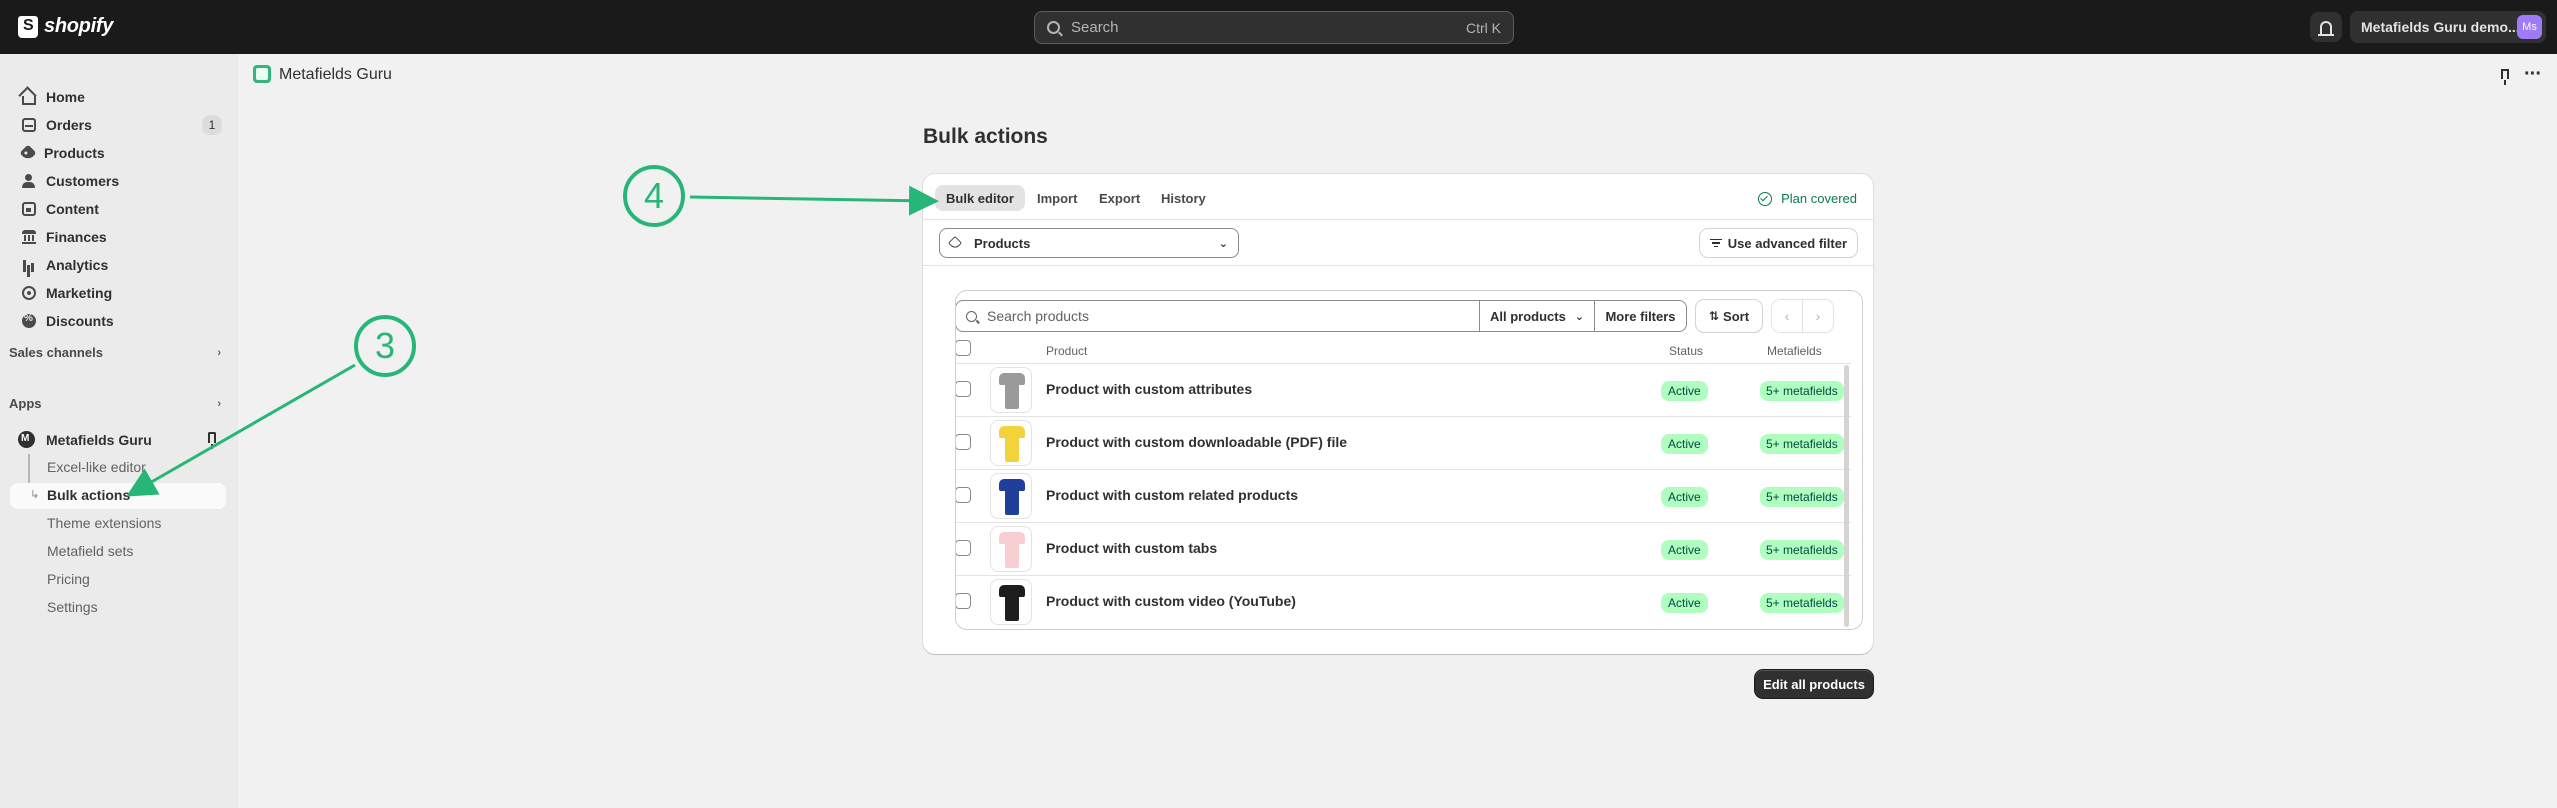  What do you see at coordinates (814, 200) in the screenshot?
I see `arrow-to-bulk-editor-tab` at bounding box center [814, 200].